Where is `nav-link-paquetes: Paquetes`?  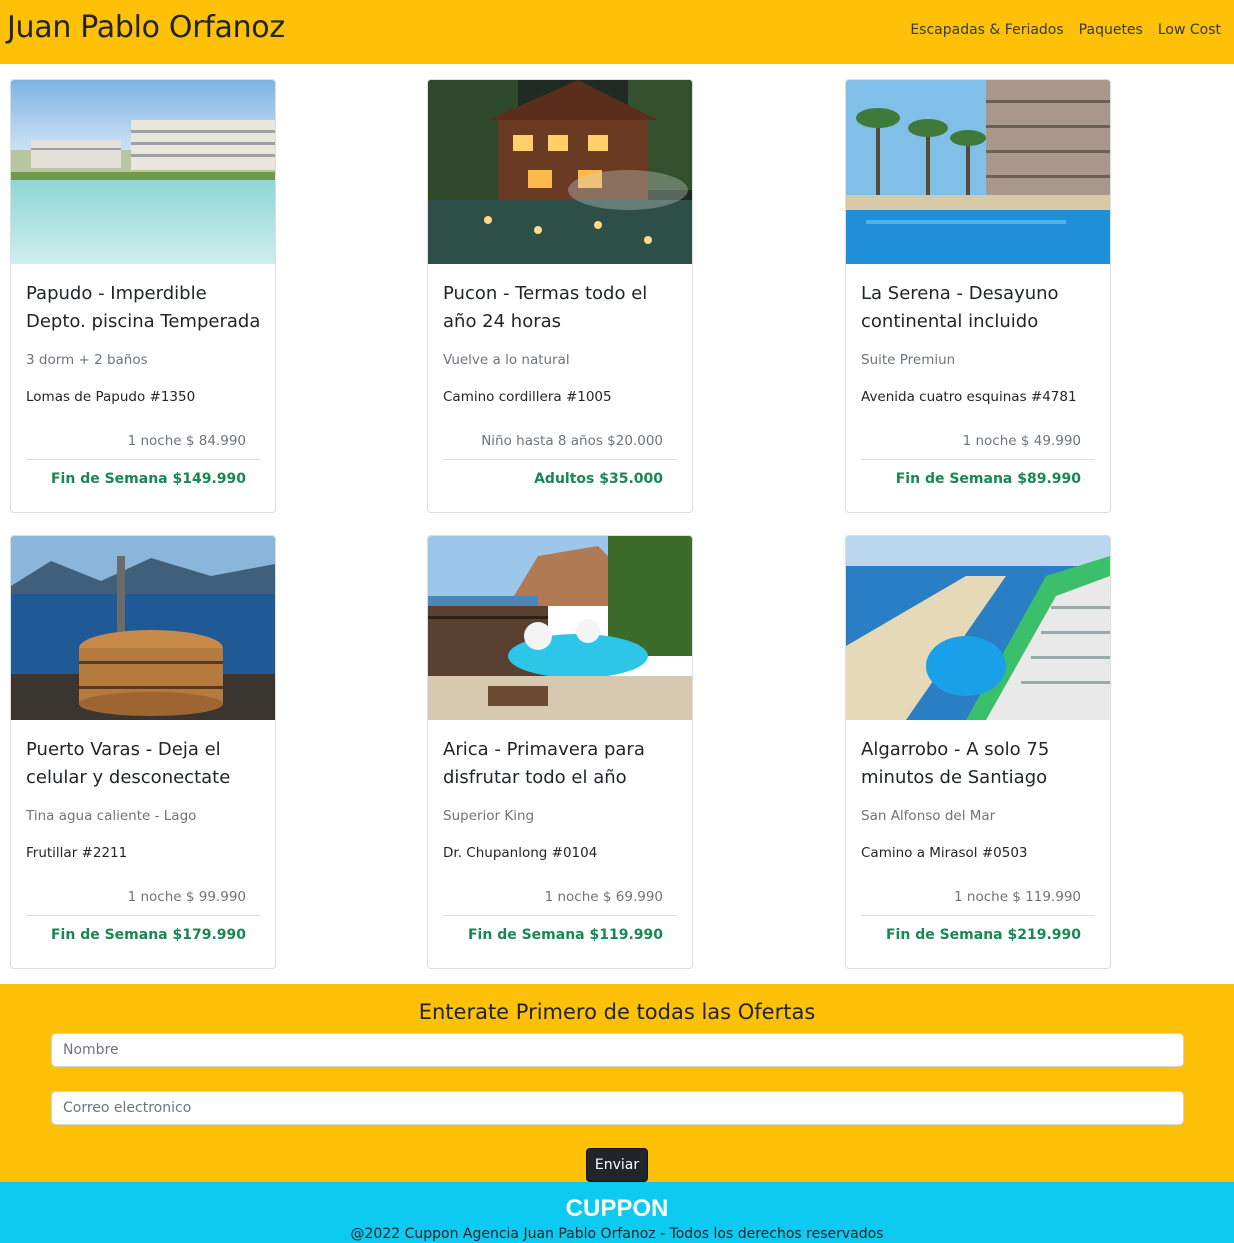 nav-link-paquetes: Paquetes is located at coordinates (1111, 30).